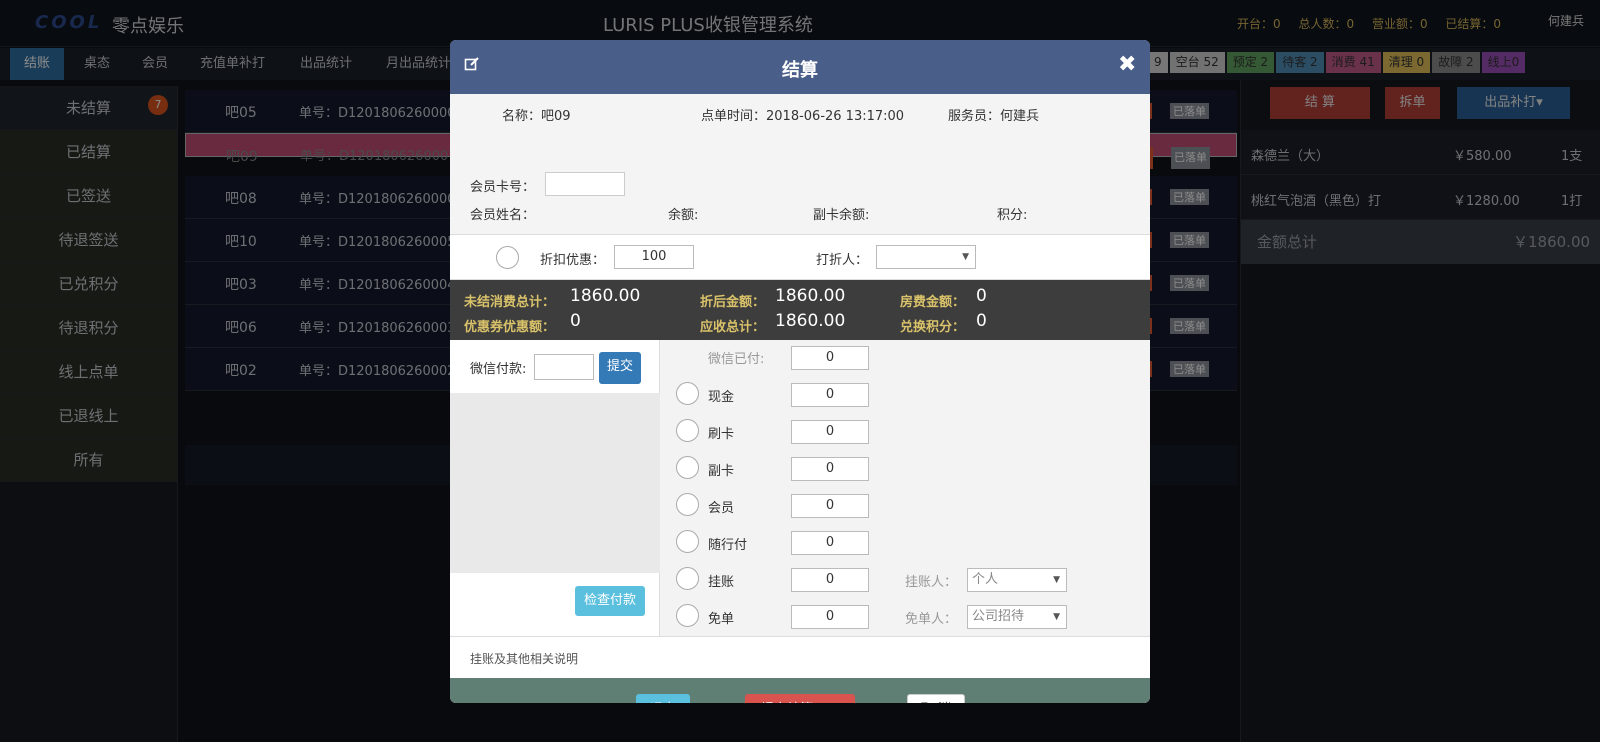 The height and width of the screenshot is (742, 1600). I want to click on room-fee-label: 房费金额：, so click(933, 302).